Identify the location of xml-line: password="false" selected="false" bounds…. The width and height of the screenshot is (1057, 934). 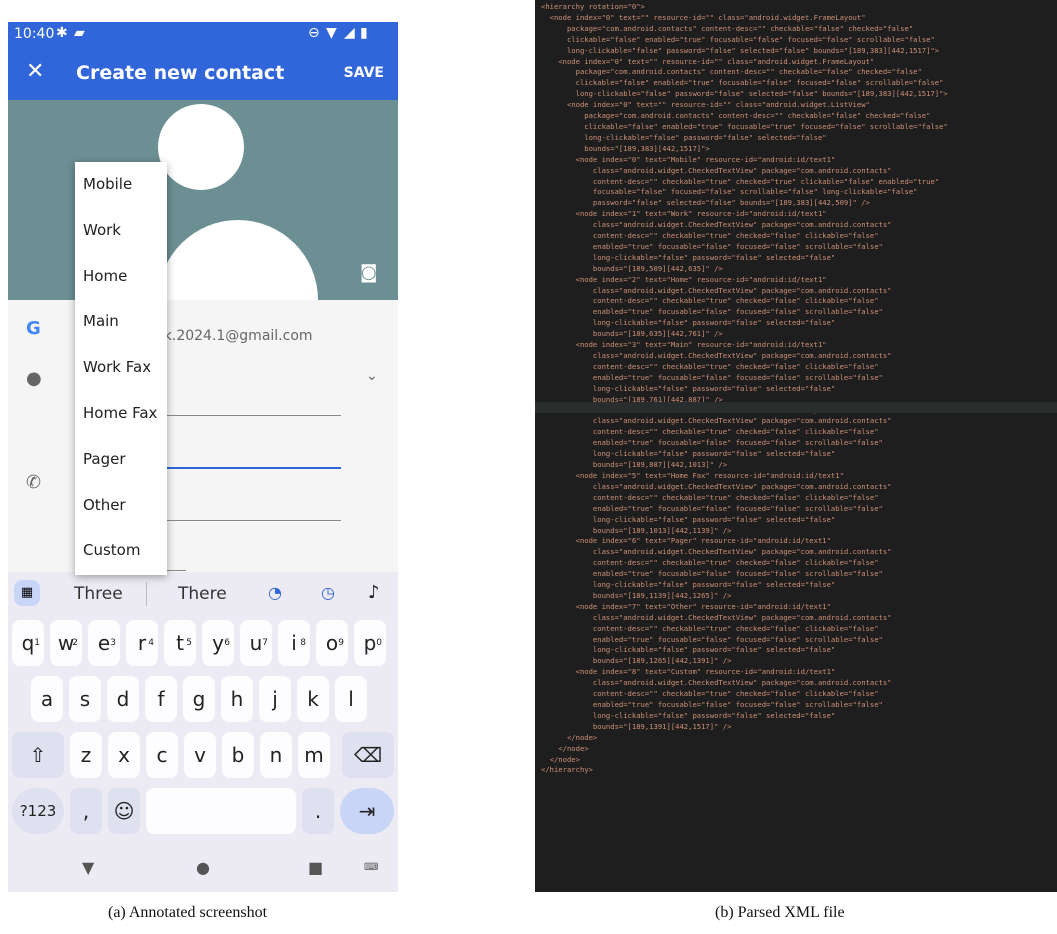
(705, 203).